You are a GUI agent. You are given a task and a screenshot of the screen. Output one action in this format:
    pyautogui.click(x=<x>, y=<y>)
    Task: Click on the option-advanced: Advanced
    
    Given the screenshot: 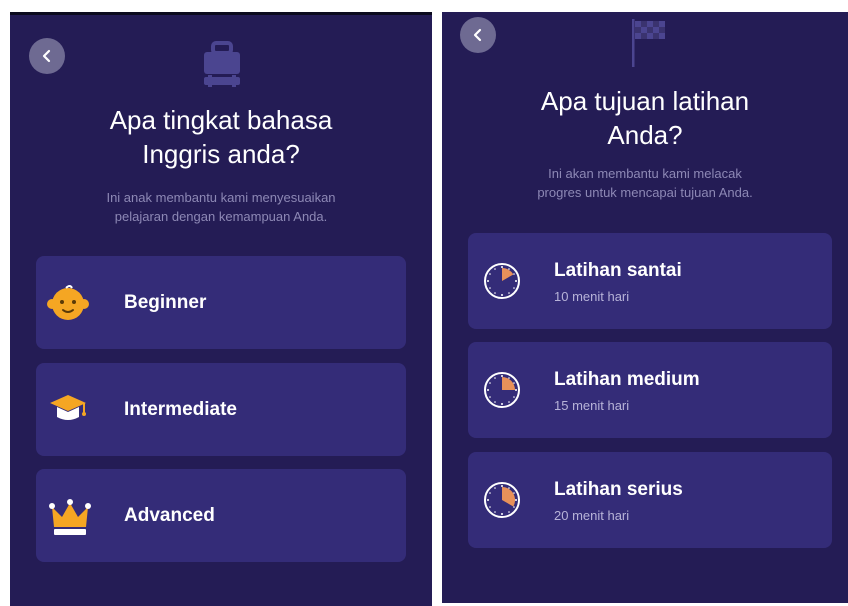 What is the action you would take?
    pyautogui.click(x=221, y=515)
    